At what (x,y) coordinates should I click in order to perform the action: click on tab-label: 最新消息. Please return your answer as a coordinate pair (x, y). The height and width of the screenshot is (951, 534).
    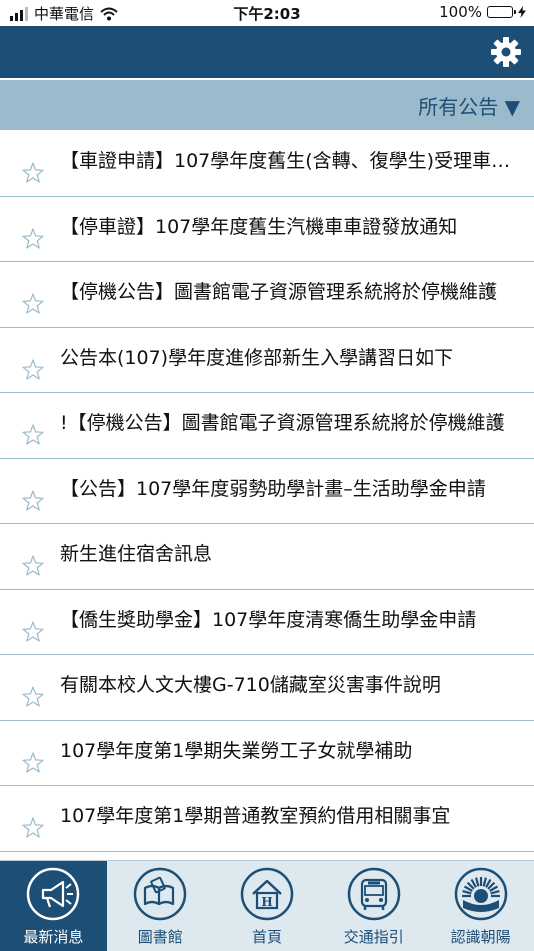
    Looking at the image, I should click on (53, 937).